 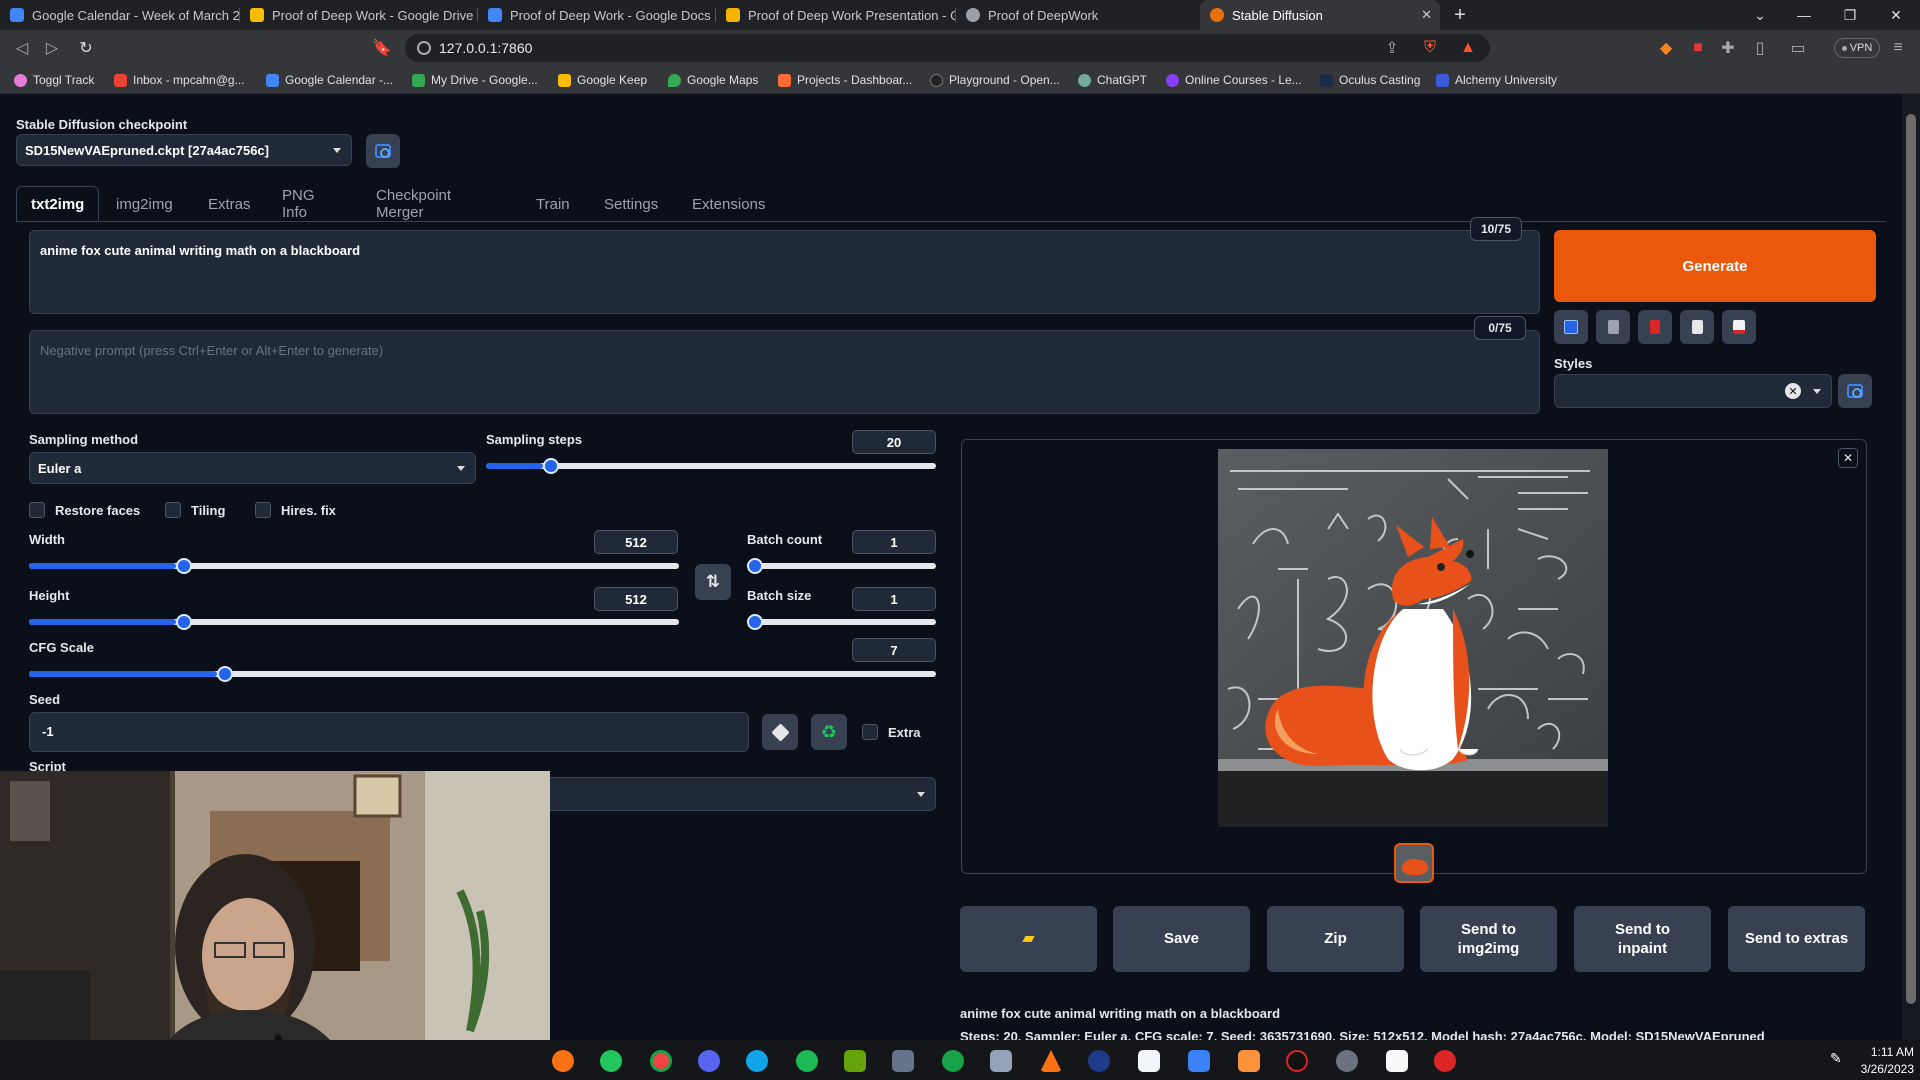 I want to click on tab-png-info: PNG Info, so click(x=298, y=204).